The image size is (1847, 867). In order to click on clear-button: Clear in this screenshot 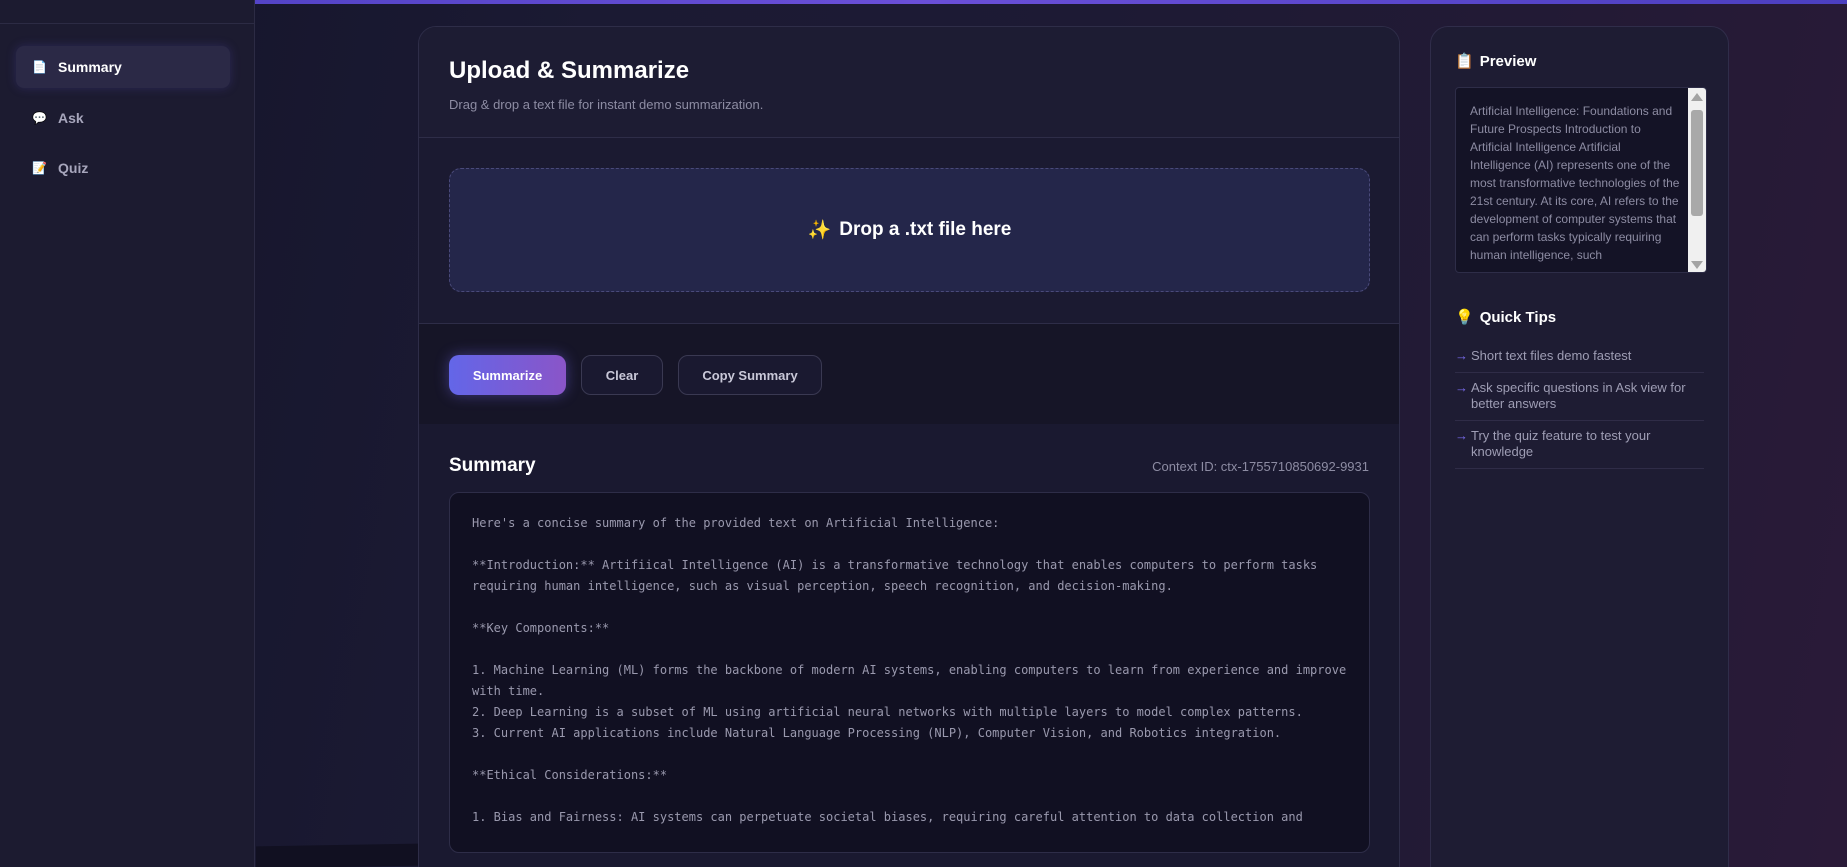, I will do `click(622, 375)`.